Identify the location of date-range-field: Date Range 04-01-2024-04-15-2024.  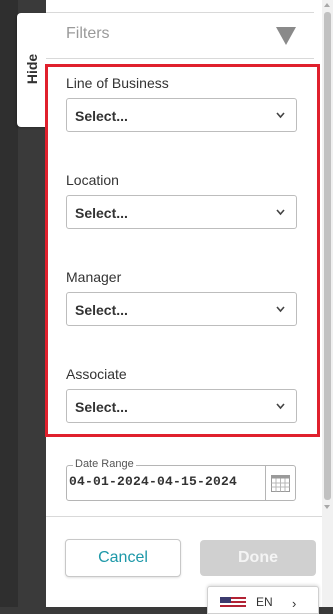
(181, 479).